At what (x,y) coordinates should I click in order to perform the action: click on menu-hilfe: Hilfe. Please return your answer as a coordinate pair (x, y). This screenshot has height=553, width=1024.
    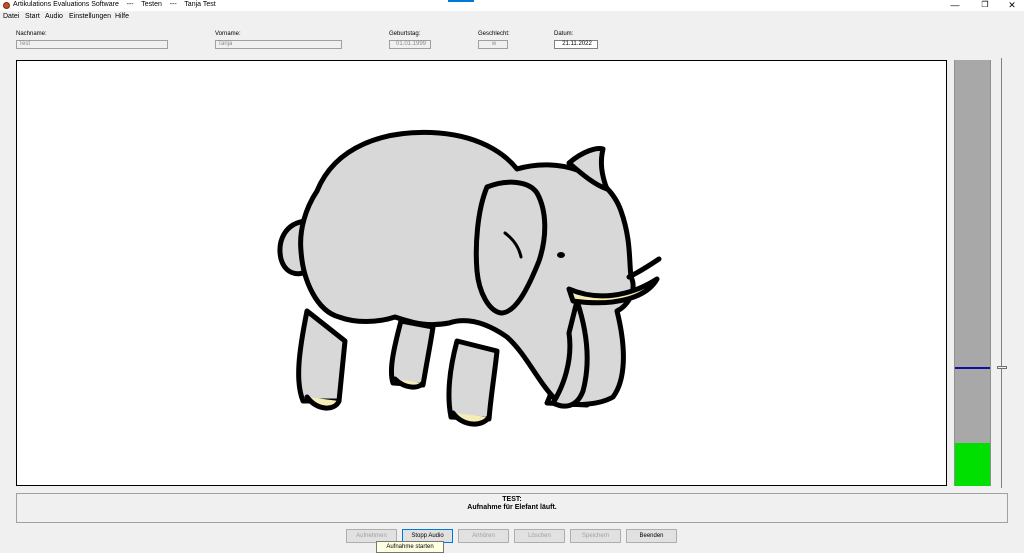
    Looking at the image, I should click on (122, 16).